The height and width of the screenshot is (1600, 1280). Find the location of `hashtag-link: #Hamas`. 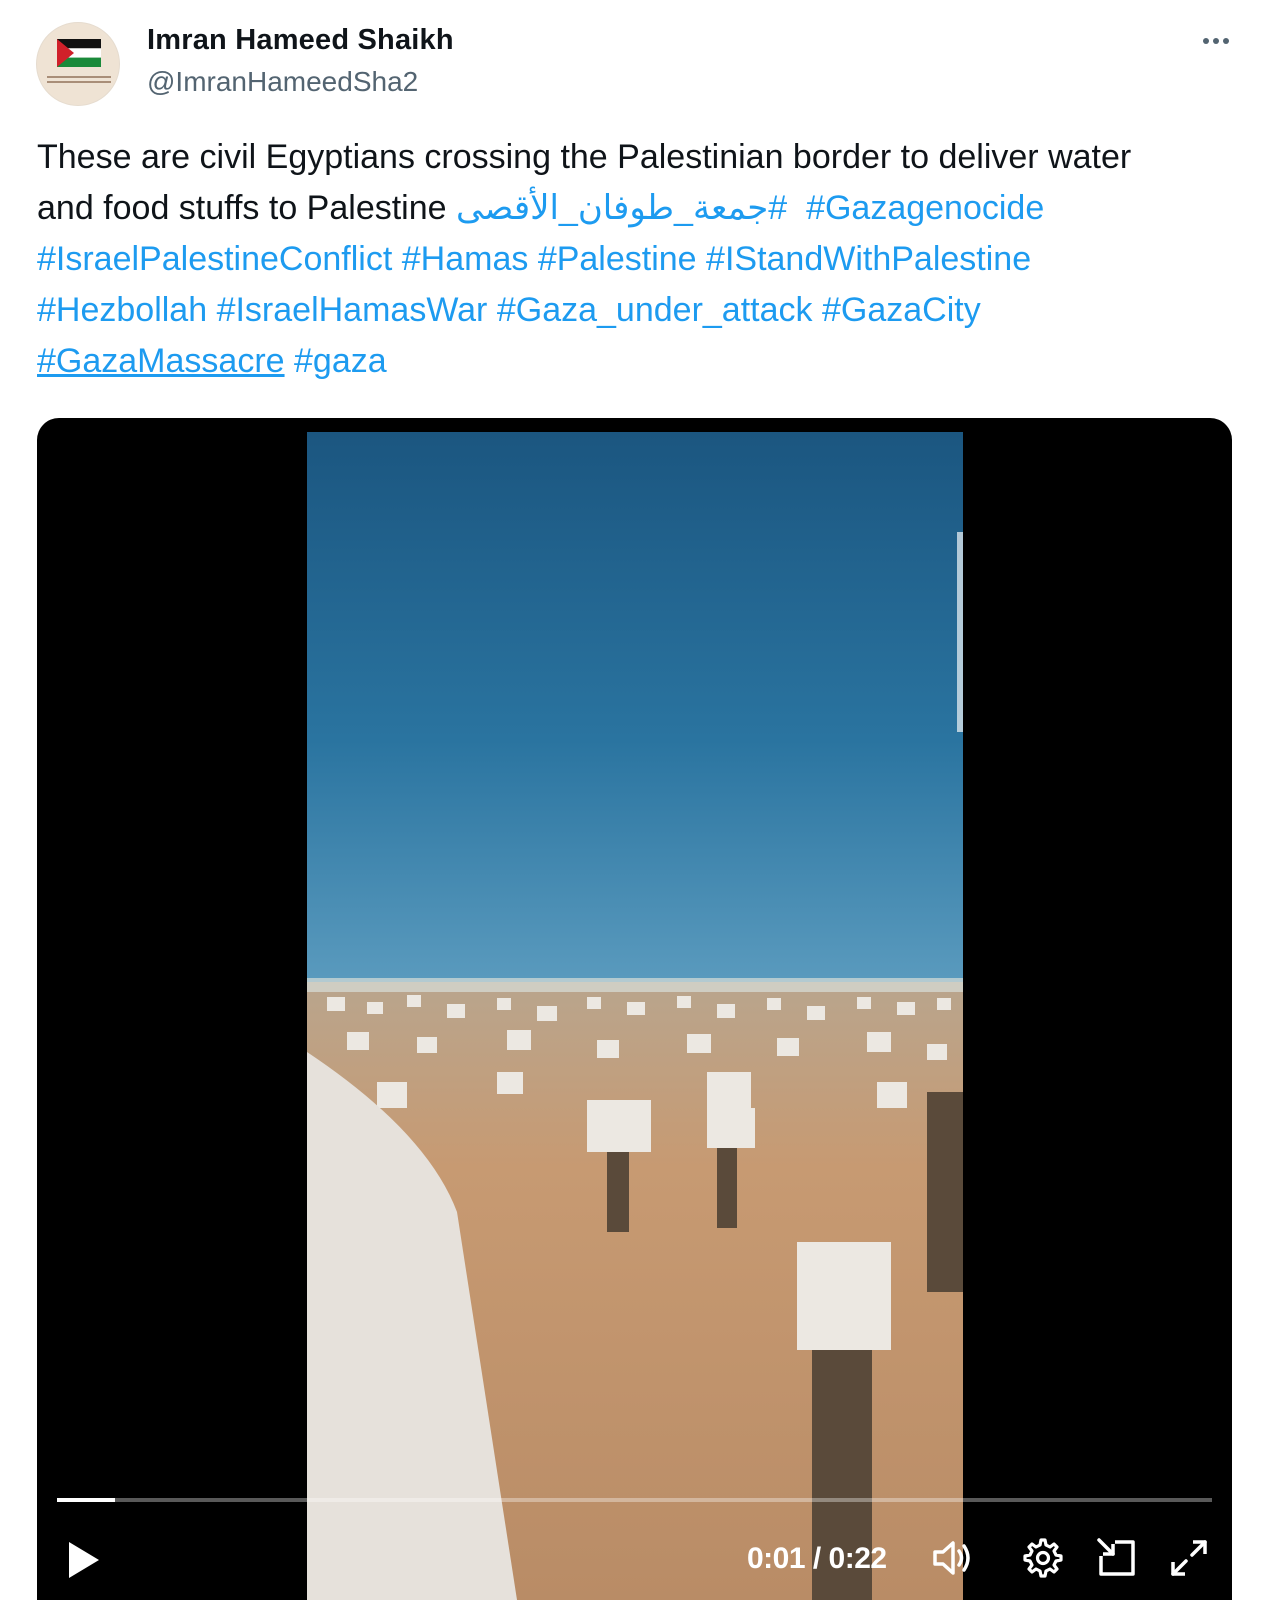

hashtag-link: #Hamas is located at coordinates (465, 259).